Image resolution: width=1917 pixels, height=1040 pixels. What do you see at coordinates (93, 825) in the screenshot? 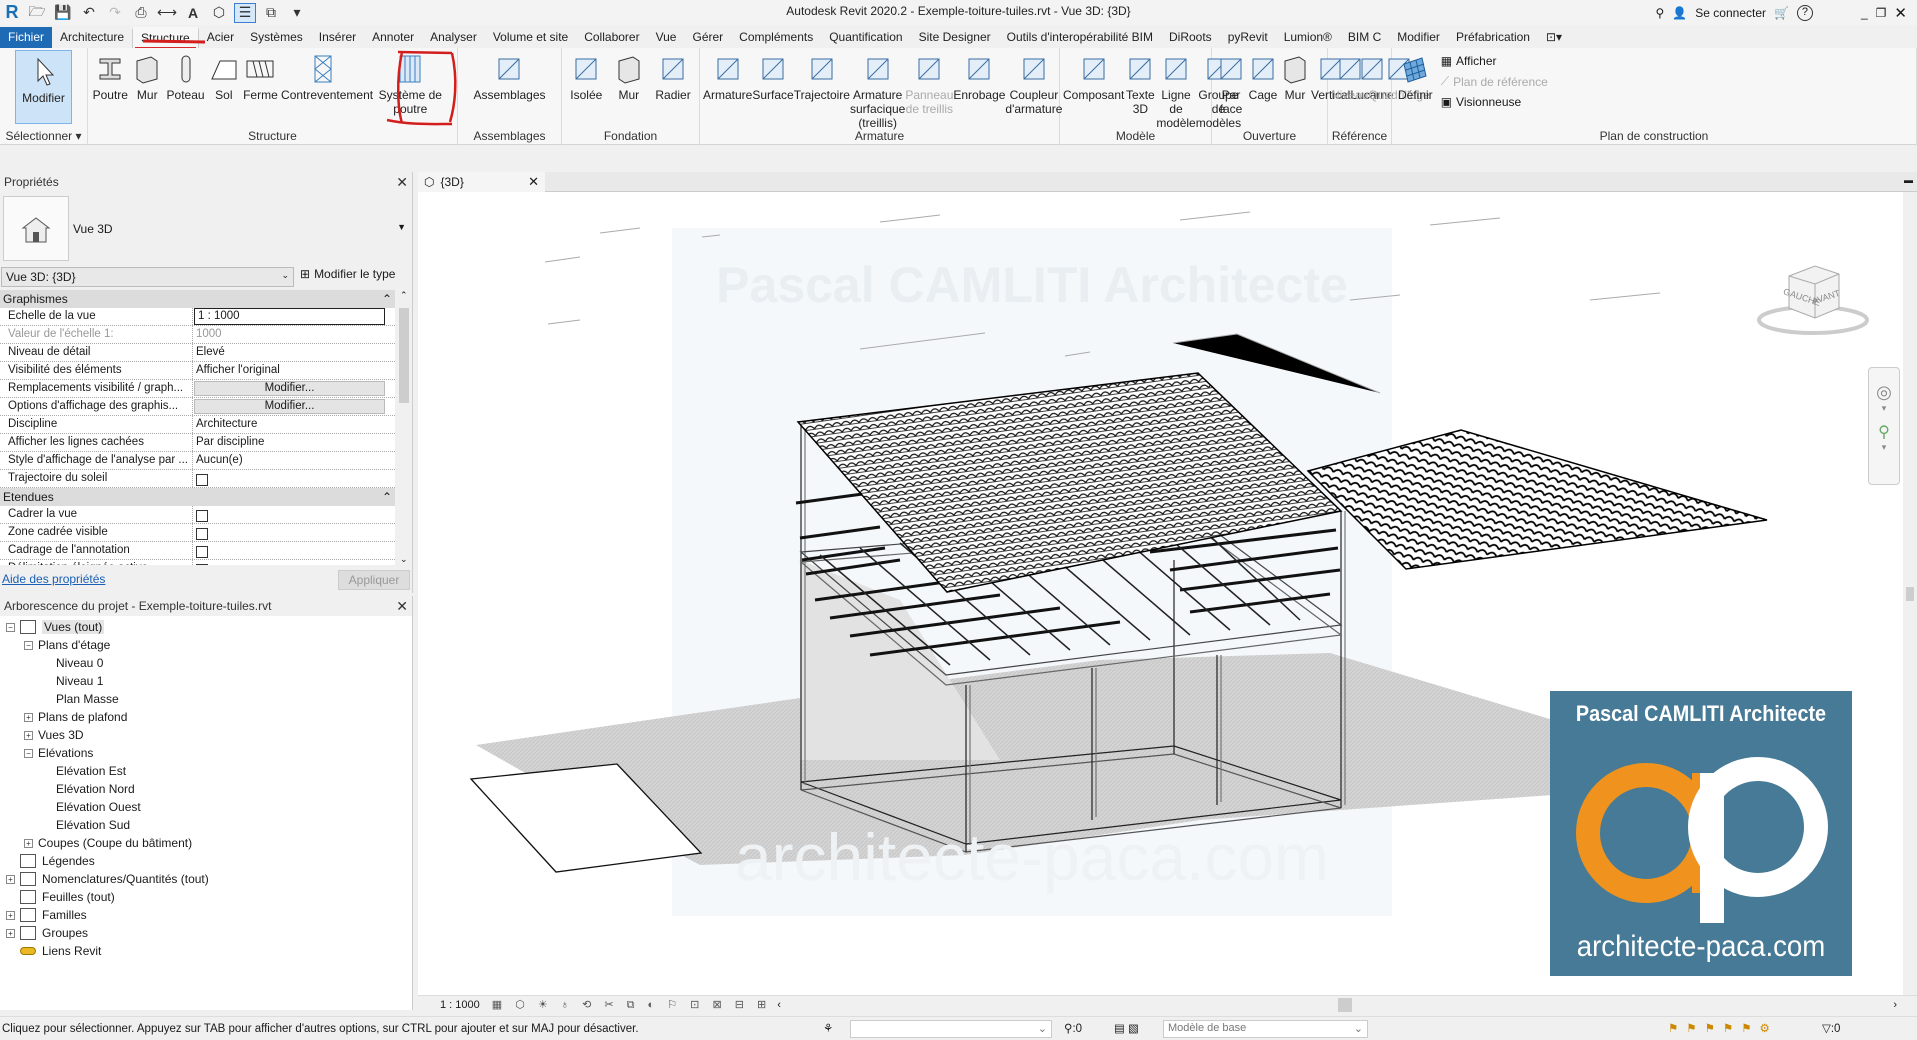
I see `browser-item: Elévation Sud` at bounding box center [93, 825].